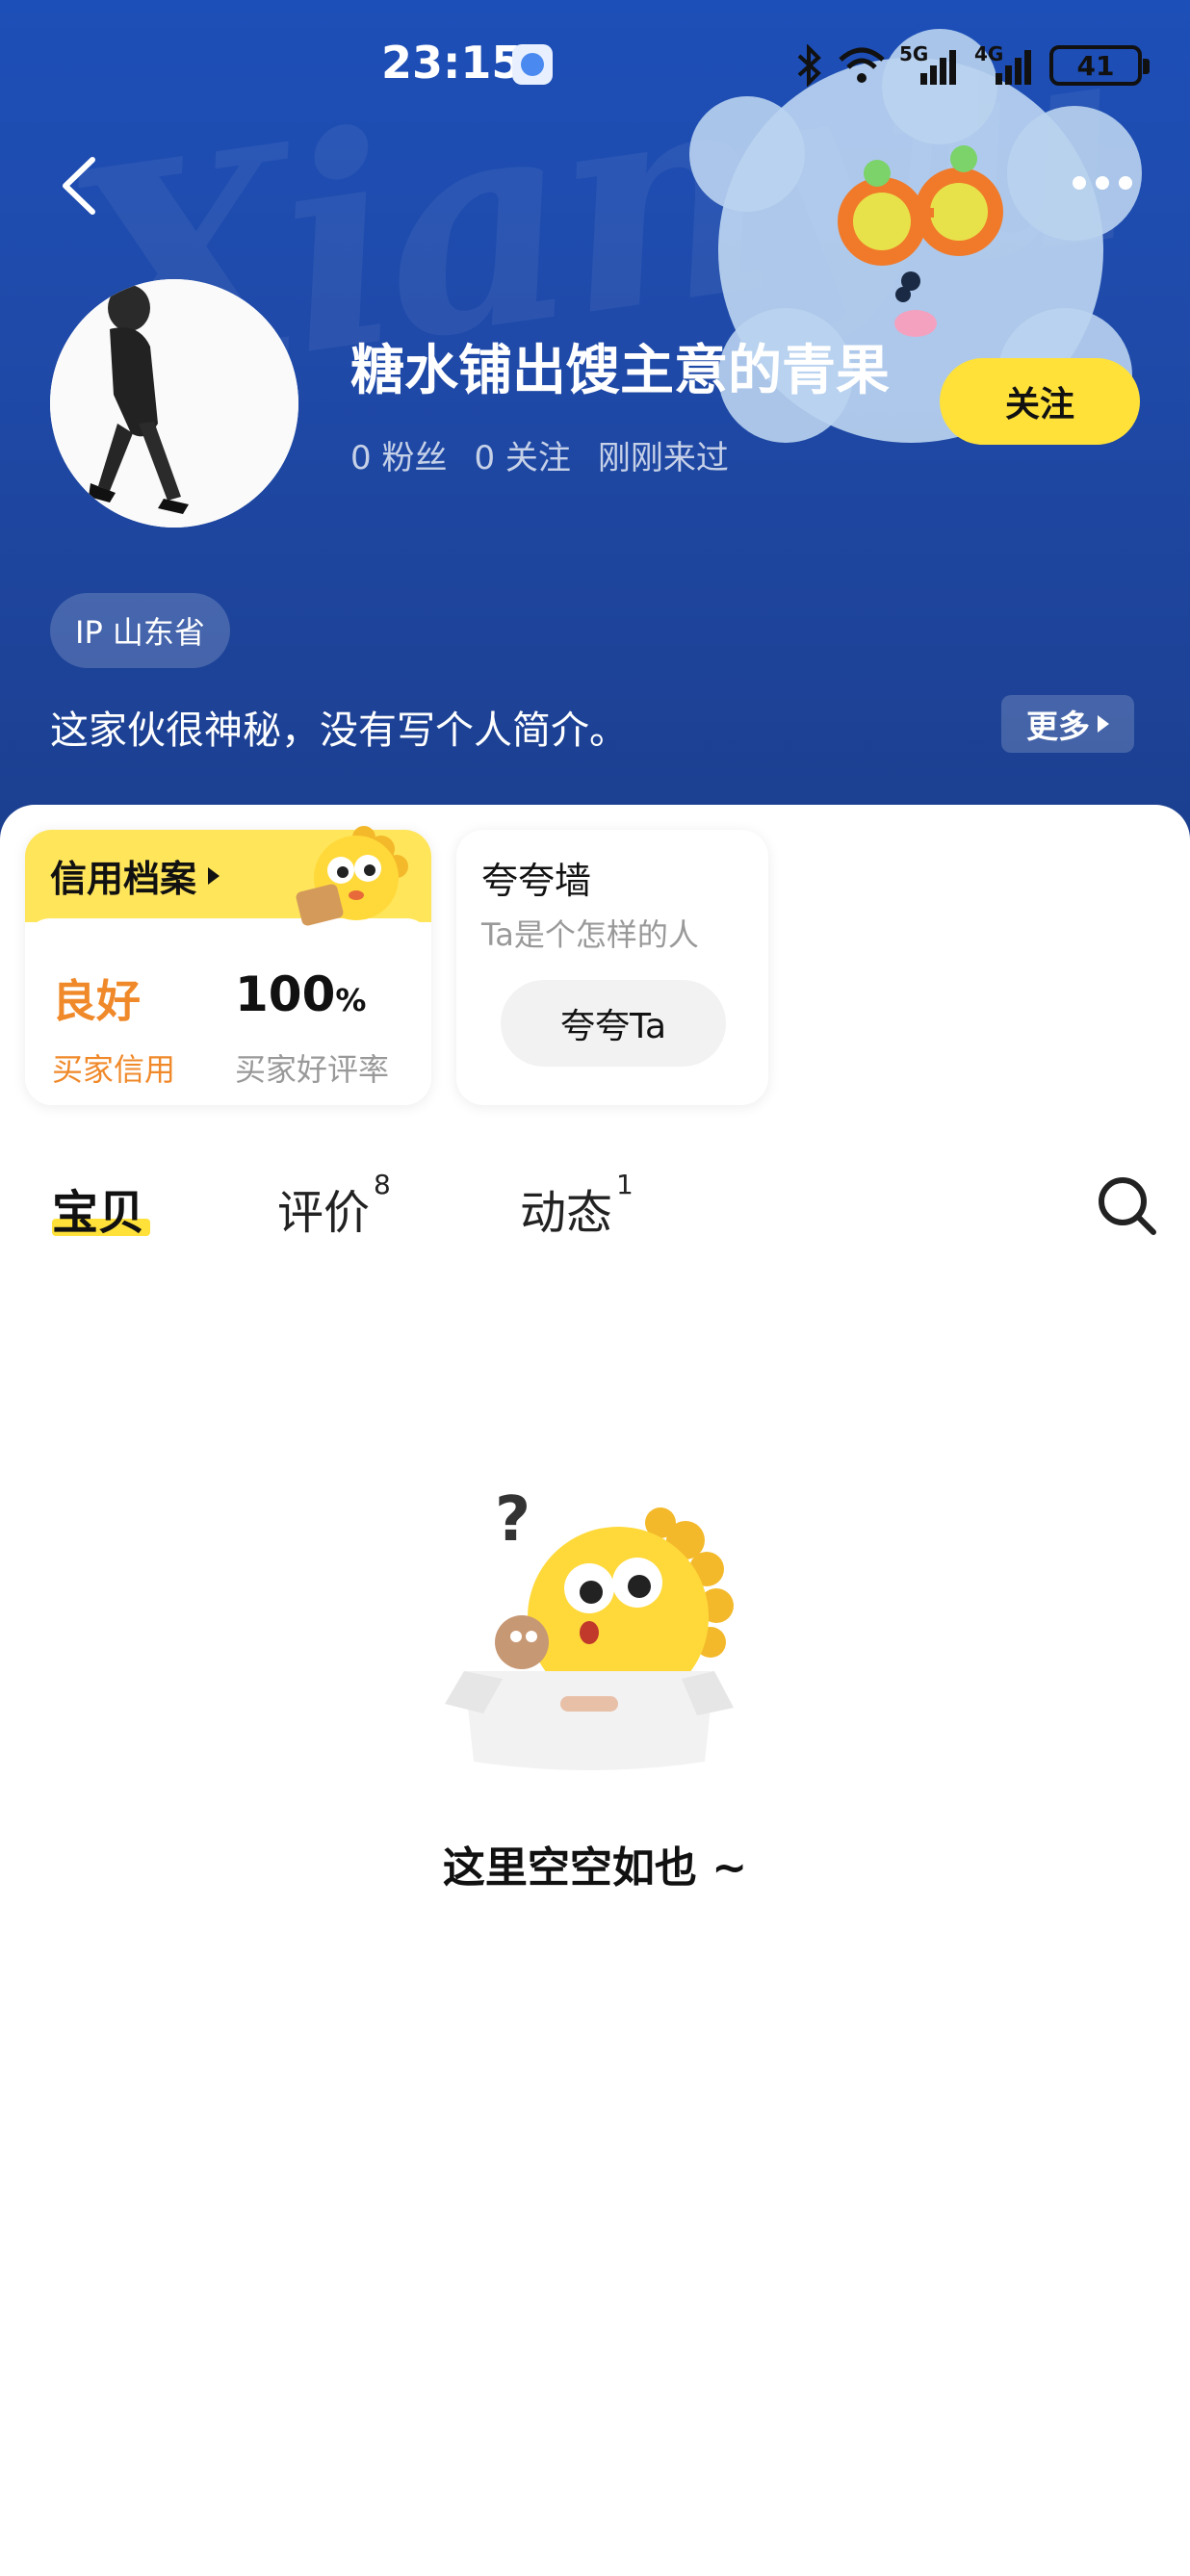 The width and height of the screenshot is (1190, 2576). I want to click on positive-rate-unit: %, so click(351, 1000).